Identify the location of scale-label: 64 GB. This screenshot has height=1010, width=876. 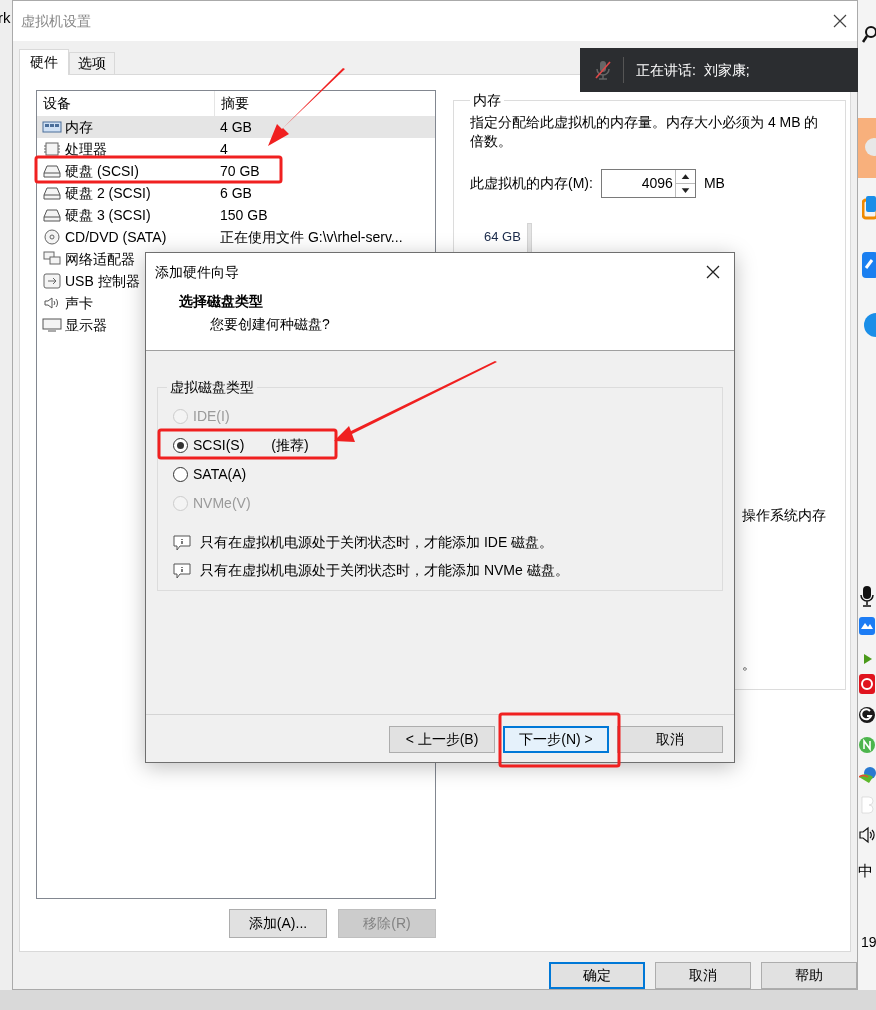
(502, 237).